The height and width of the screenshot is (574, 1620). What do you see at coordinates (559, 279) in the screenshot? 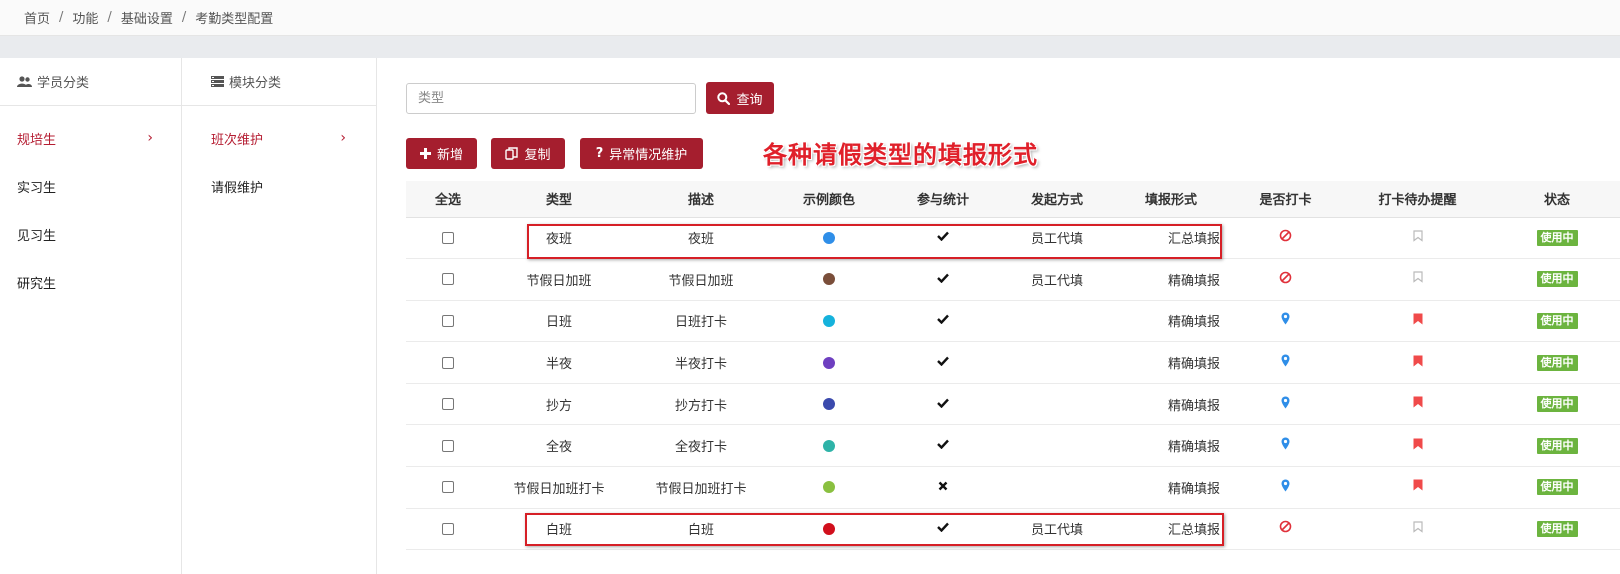
I see `cell-type: 节假日加班` at bounding box center [559, 279].